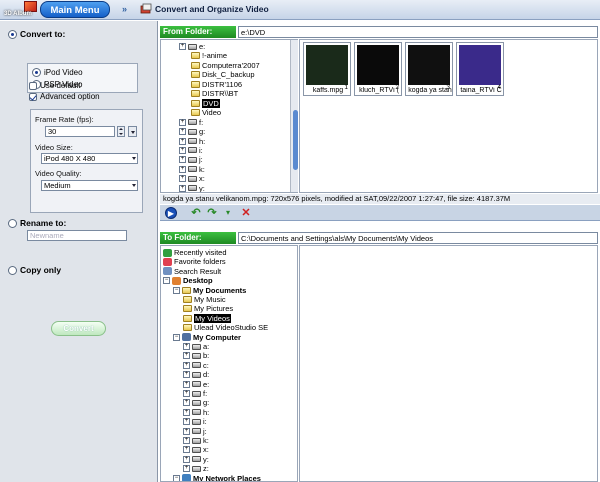 The width and height of the screenshot is (600, 482). What do you see at coordinates (194, 261) in the screenshot?
I see `tree-item: Favorite folders` at bounding box center [194, 261].